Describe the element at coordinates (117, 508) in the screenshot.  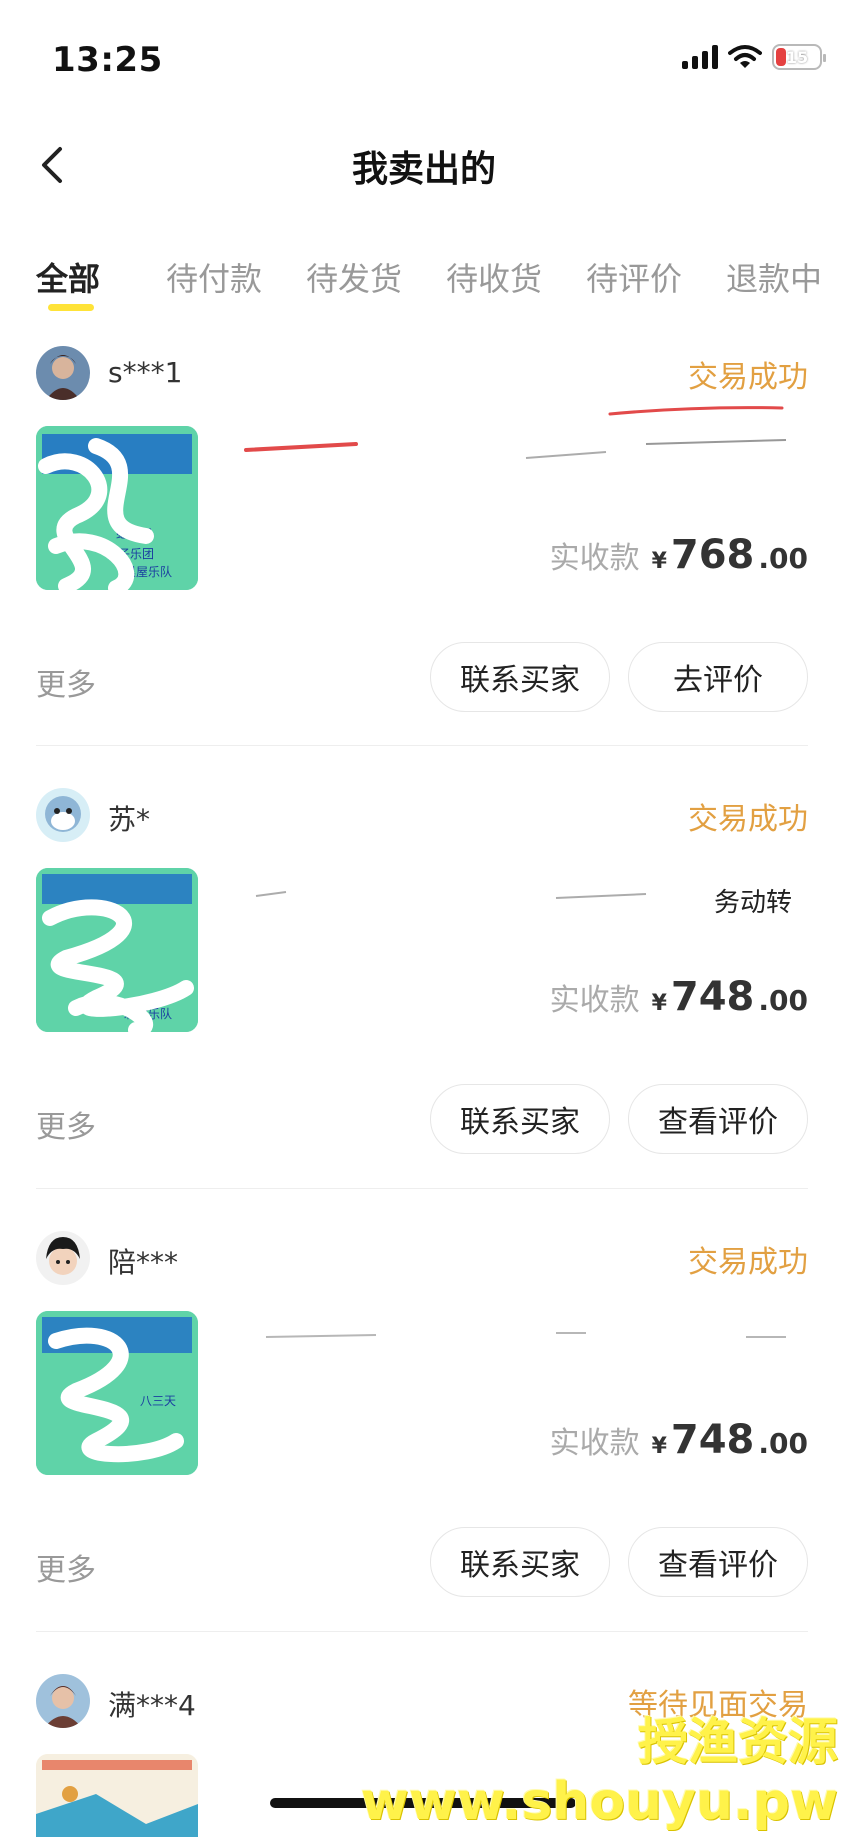
I see `item-thumbnail: 虹花园 椅子乐团 黑屋乐队` at that location.